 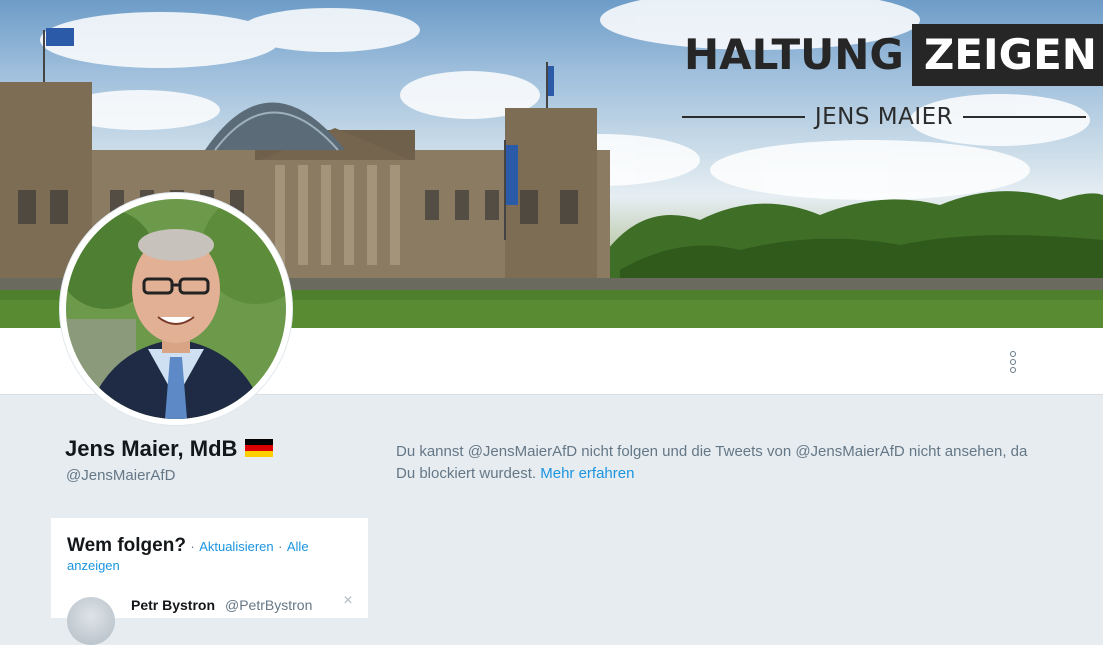 What do you see at coordinates (151, 448) in the screenshot?
I see `profile-name-text: Jens Maier, MdB` at bounding box center [151, 448].